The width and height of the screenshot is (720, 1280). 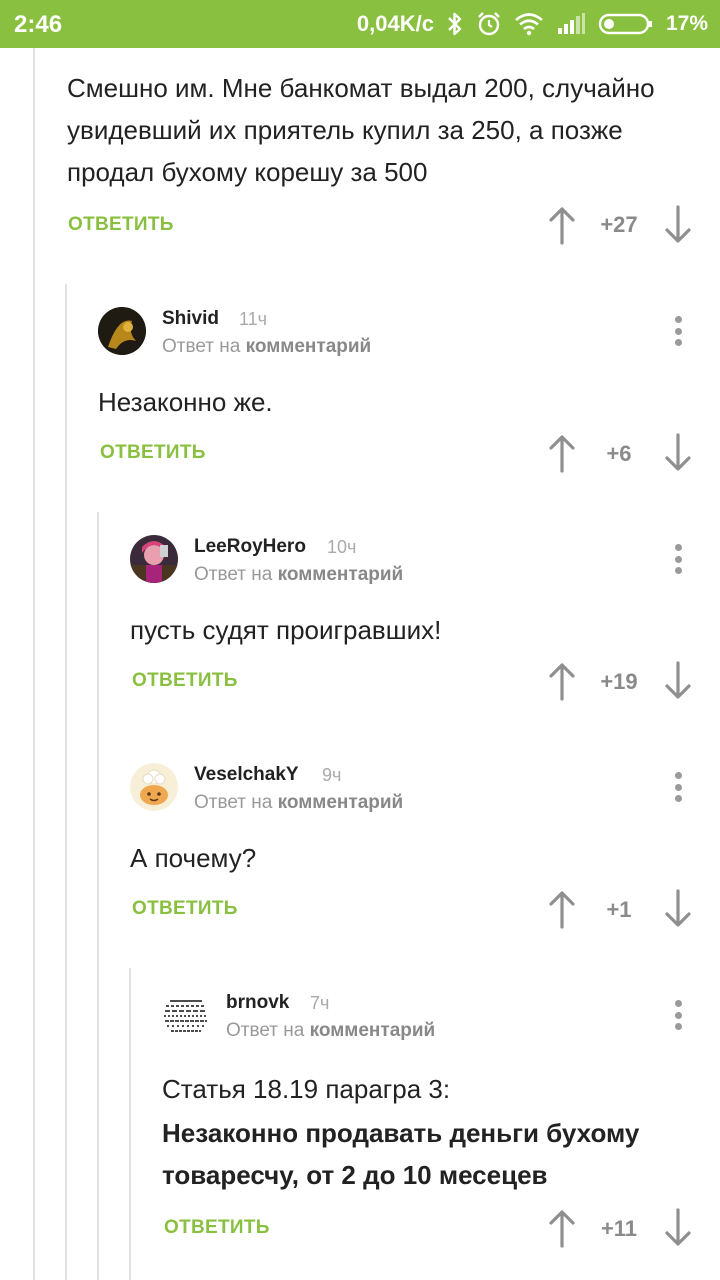 I want to click on wifi-icon, so click(x=529, y=24).